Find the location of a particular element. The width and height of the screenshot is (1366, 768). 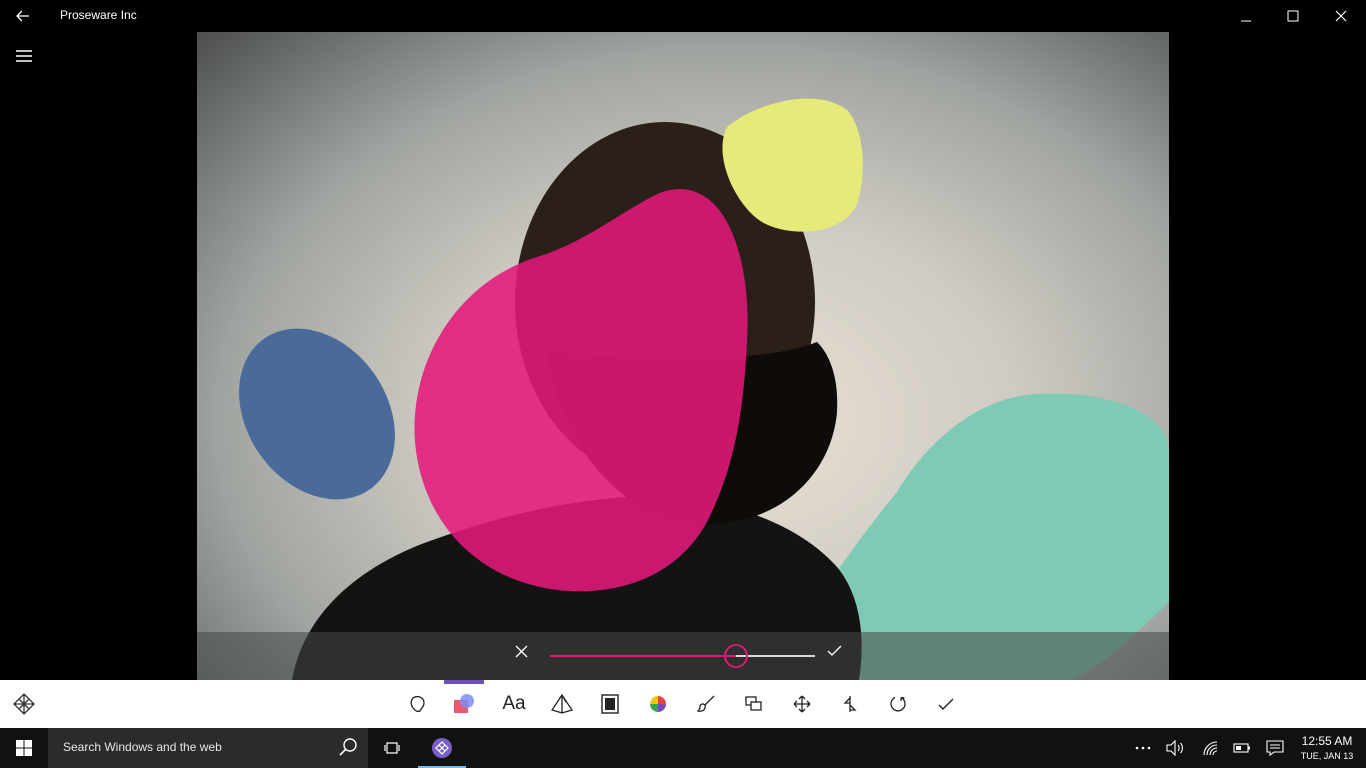

back-arrow-icon is located at coordinates (22, 16).